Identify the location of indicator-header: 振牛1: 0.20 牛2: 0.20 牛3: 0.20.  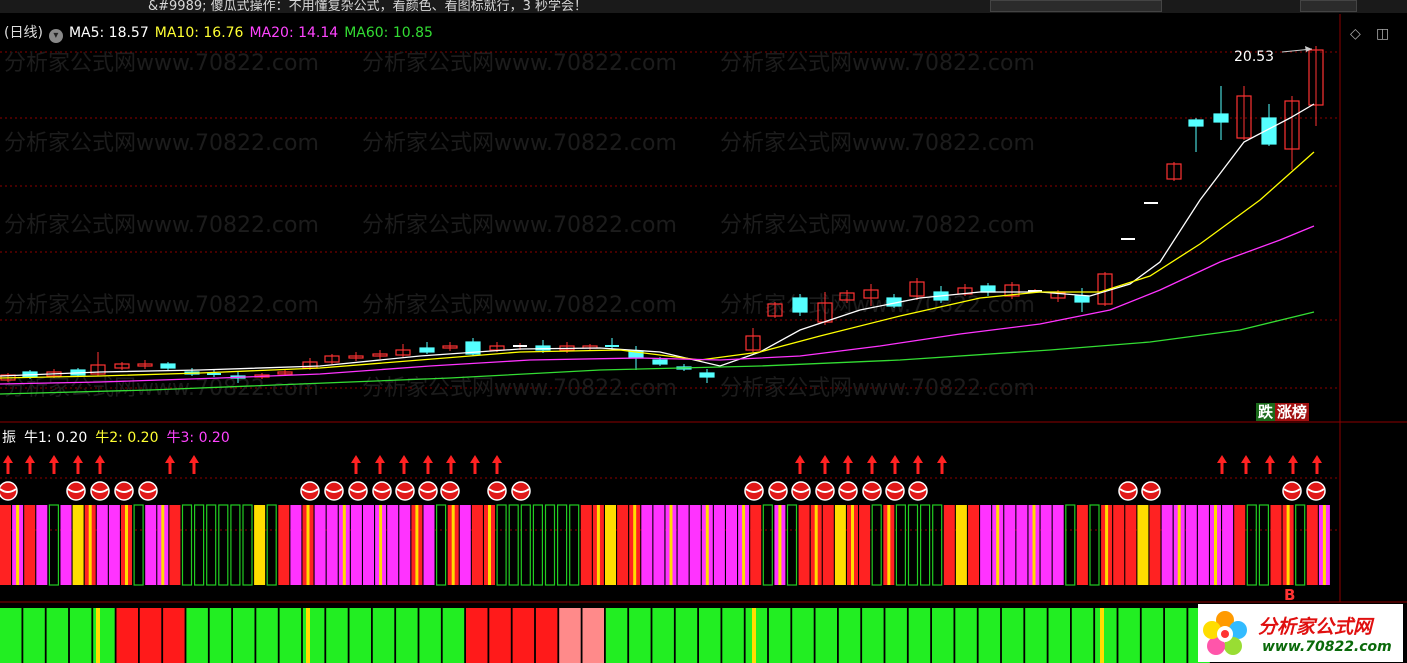
(120, 437).